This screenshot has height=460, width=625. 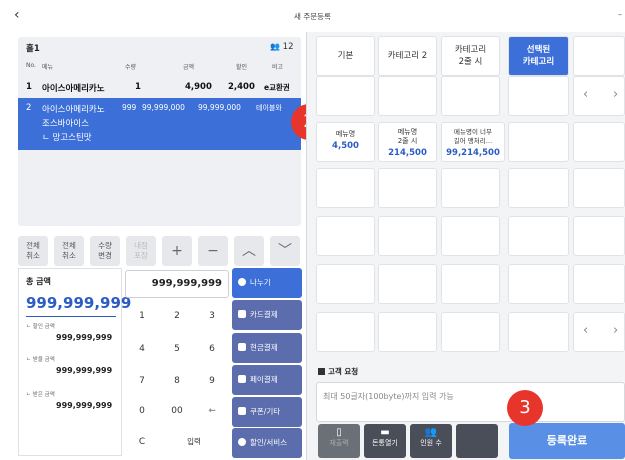 I want to click on total-divider, so click(x=71, y=316).